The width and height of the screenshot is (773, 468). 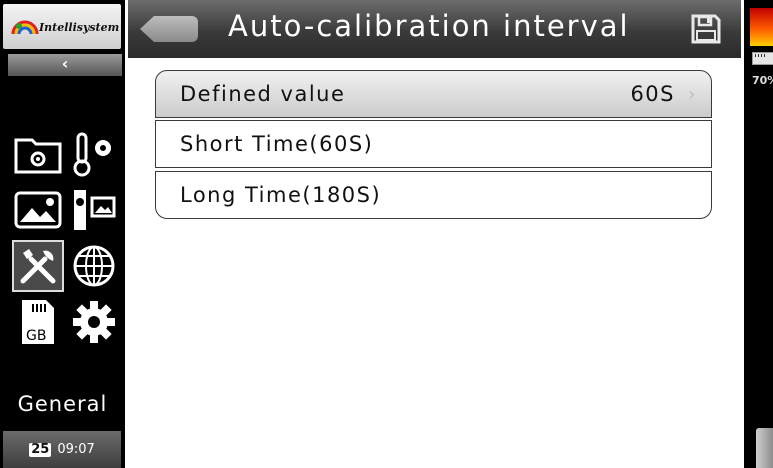 What do you see at coordinates (263, 94) in the screenshot?
I see `option-label: Defined value` at bounding box center [263, 94].